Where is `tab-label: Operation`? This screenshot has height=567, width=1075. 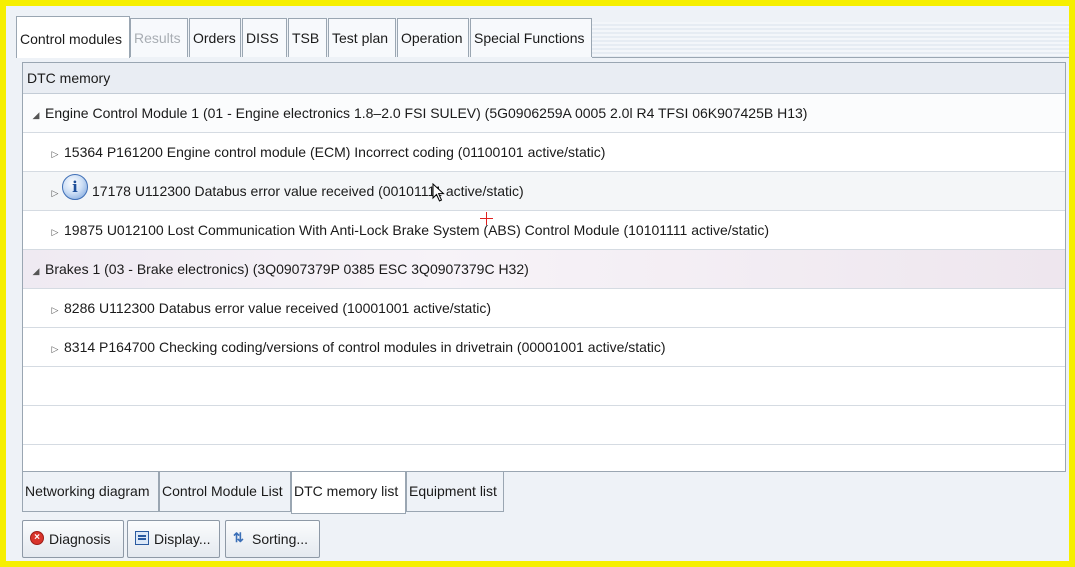
tab-label: Operation is located at coordinates (432, 38).